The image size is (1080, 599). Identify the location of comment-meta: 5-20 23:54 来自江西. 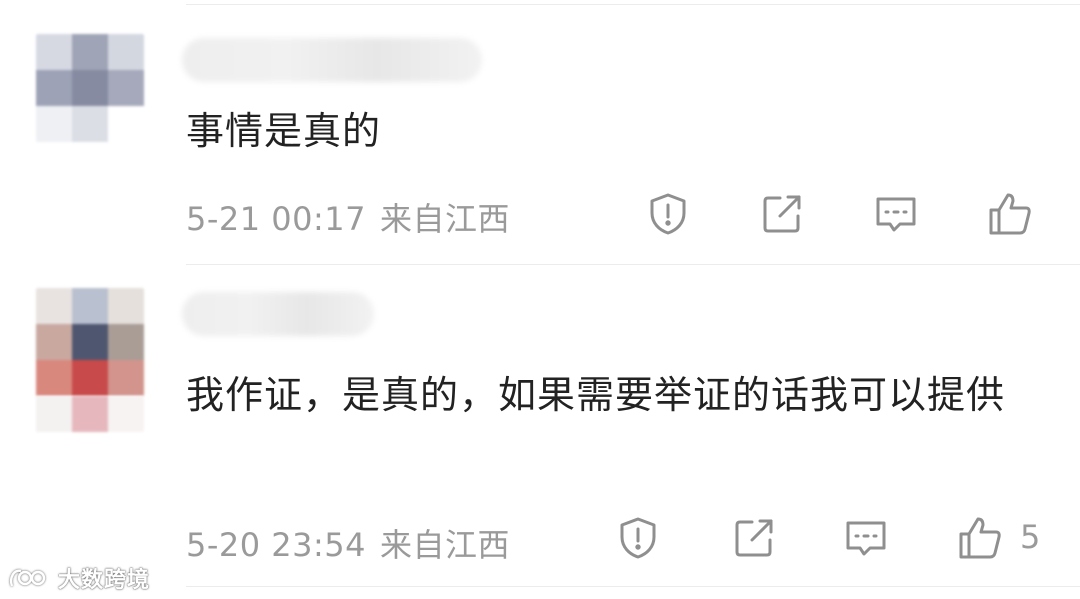
(348, 543).